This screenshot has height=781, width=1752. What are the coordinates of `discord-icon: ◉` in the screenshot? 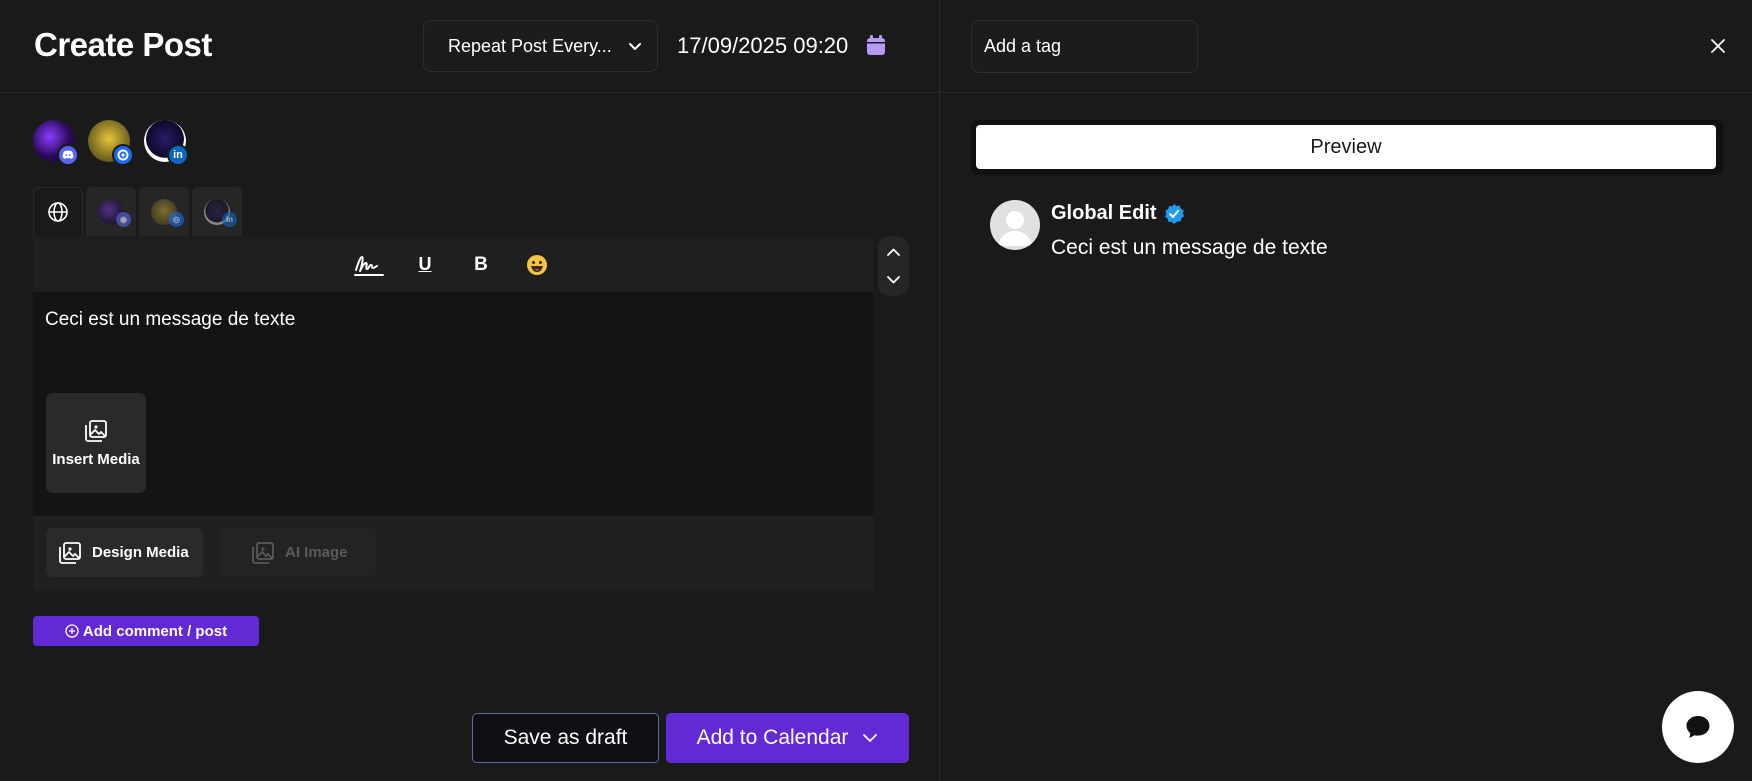 It's located at (123, 219).